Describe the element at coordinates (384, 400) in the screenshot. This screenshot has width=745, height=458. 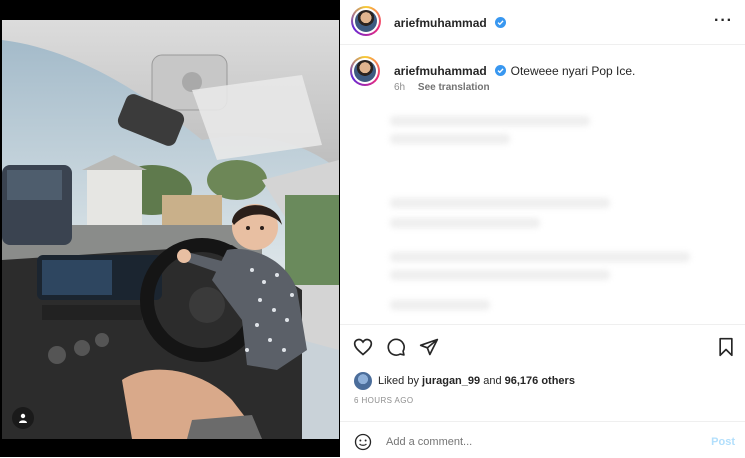
I see `post-timestamp: 6 HOURS AGO` at that location.